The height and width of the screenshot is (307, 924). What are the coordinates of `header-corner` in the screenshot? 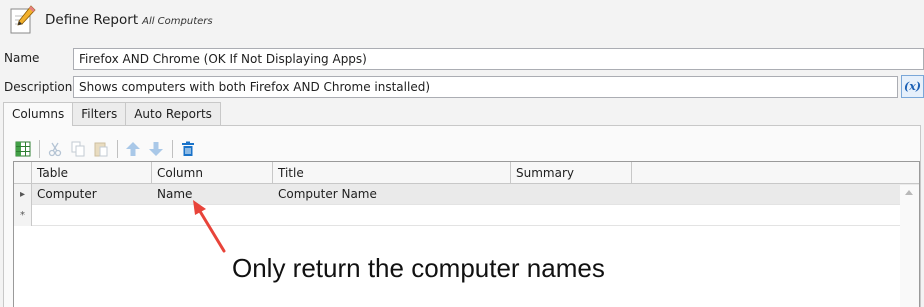 It's located at (23, 173).